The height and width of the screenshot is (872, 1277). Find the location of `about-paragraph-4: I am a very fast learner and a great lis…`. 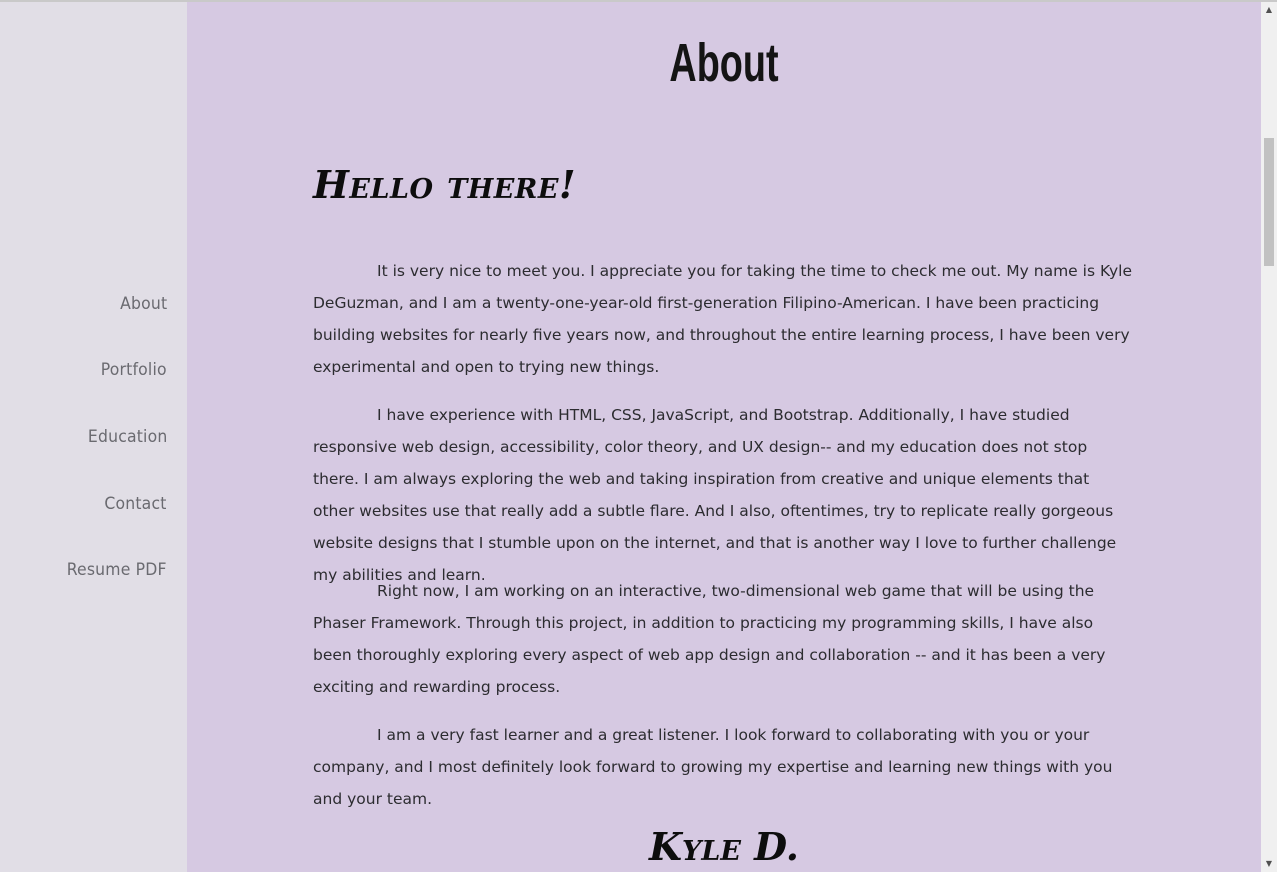

about-paragraph-4: I am a very fast learner and a great lis… is located at coordinates (713, 767).